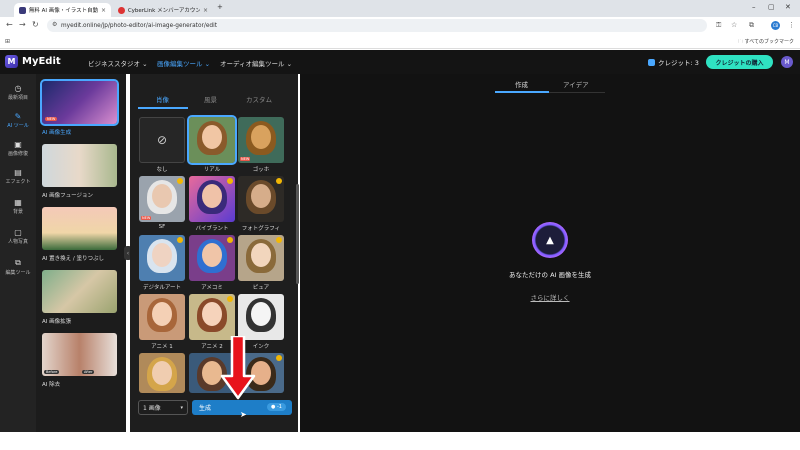  What do you see at coordinates (754, 7) in the screenshot?
I see `minimize-icon: –` at bounding box center [754, 7].